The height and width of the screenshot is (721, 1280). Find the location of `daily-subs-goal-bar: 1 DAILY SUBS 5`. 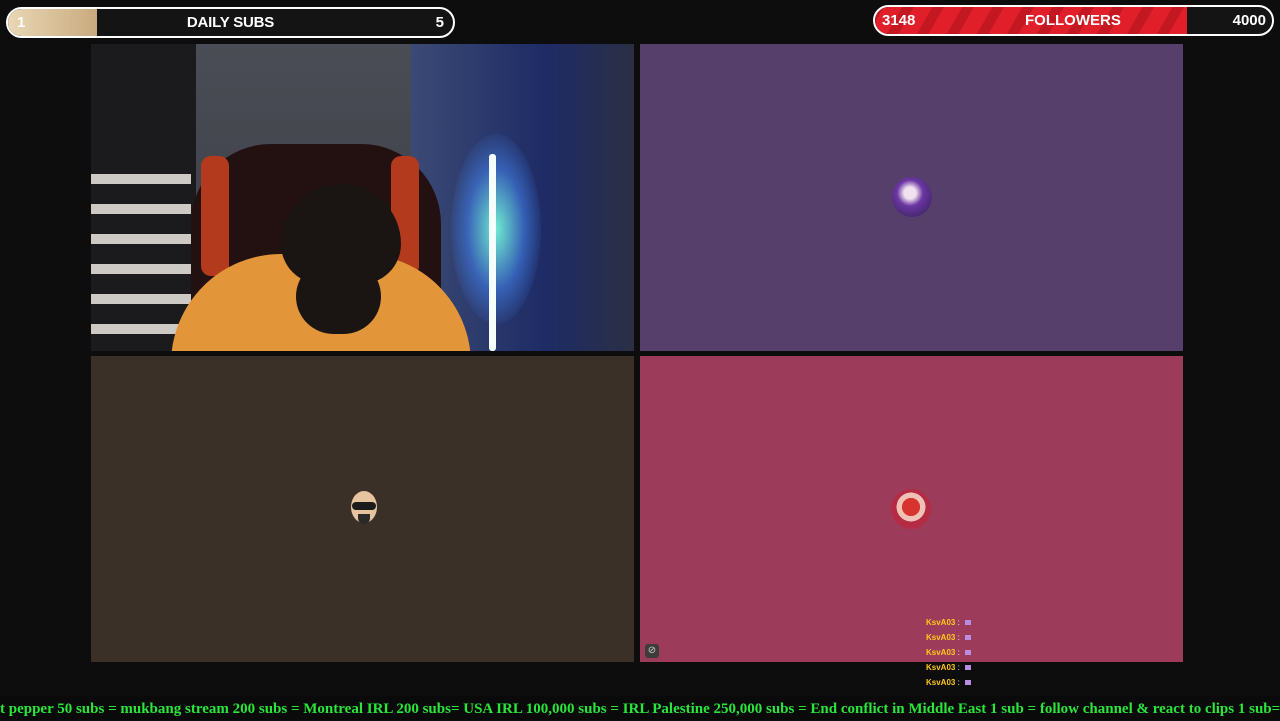

daily-subs-goal-bar: 1 DAILY SUBS 5 is located at coordinates (230, 22).